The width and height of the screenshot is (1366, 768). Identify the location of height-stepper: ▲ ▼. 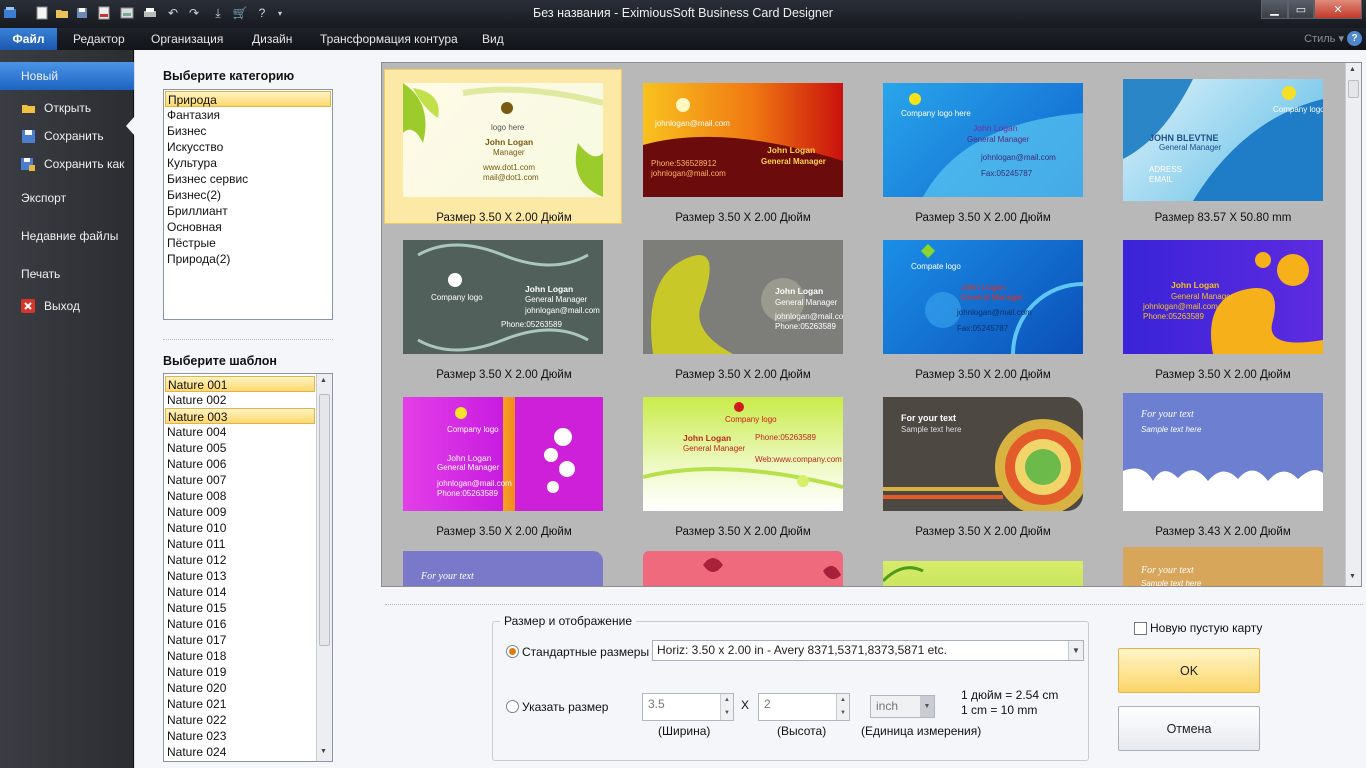
(842, 707).